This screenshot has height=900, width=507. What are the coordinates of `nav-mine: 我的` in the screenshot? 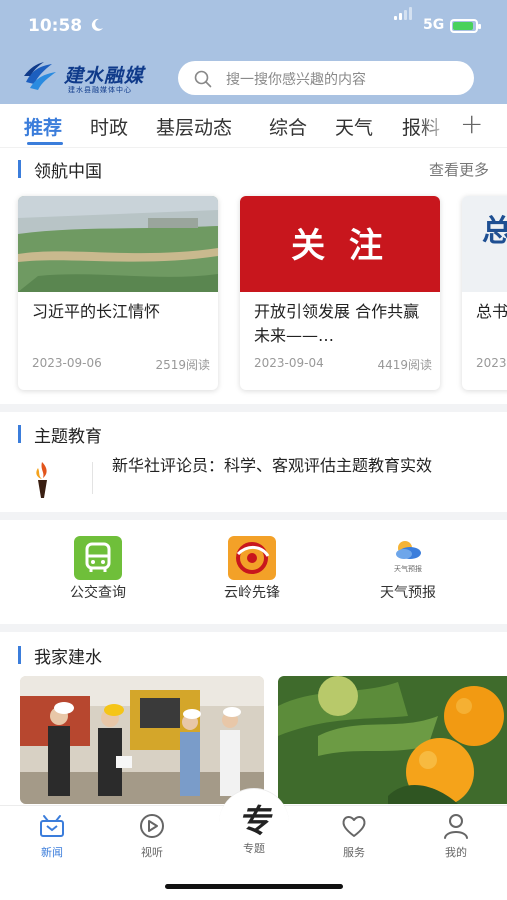 It's located at (456, 837).